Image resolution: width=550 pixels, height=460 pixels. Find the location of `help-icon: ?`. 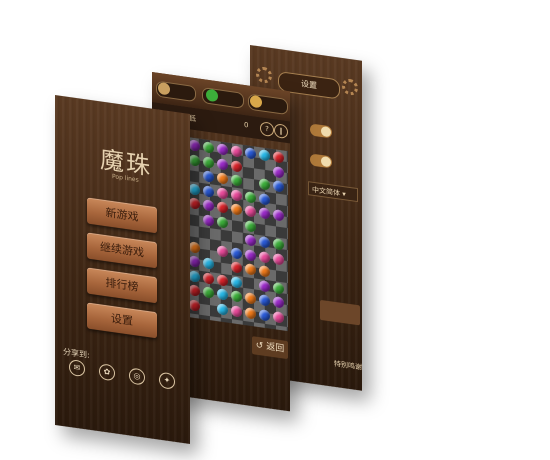

help-icon: ? is located at coordinates (267, 129).